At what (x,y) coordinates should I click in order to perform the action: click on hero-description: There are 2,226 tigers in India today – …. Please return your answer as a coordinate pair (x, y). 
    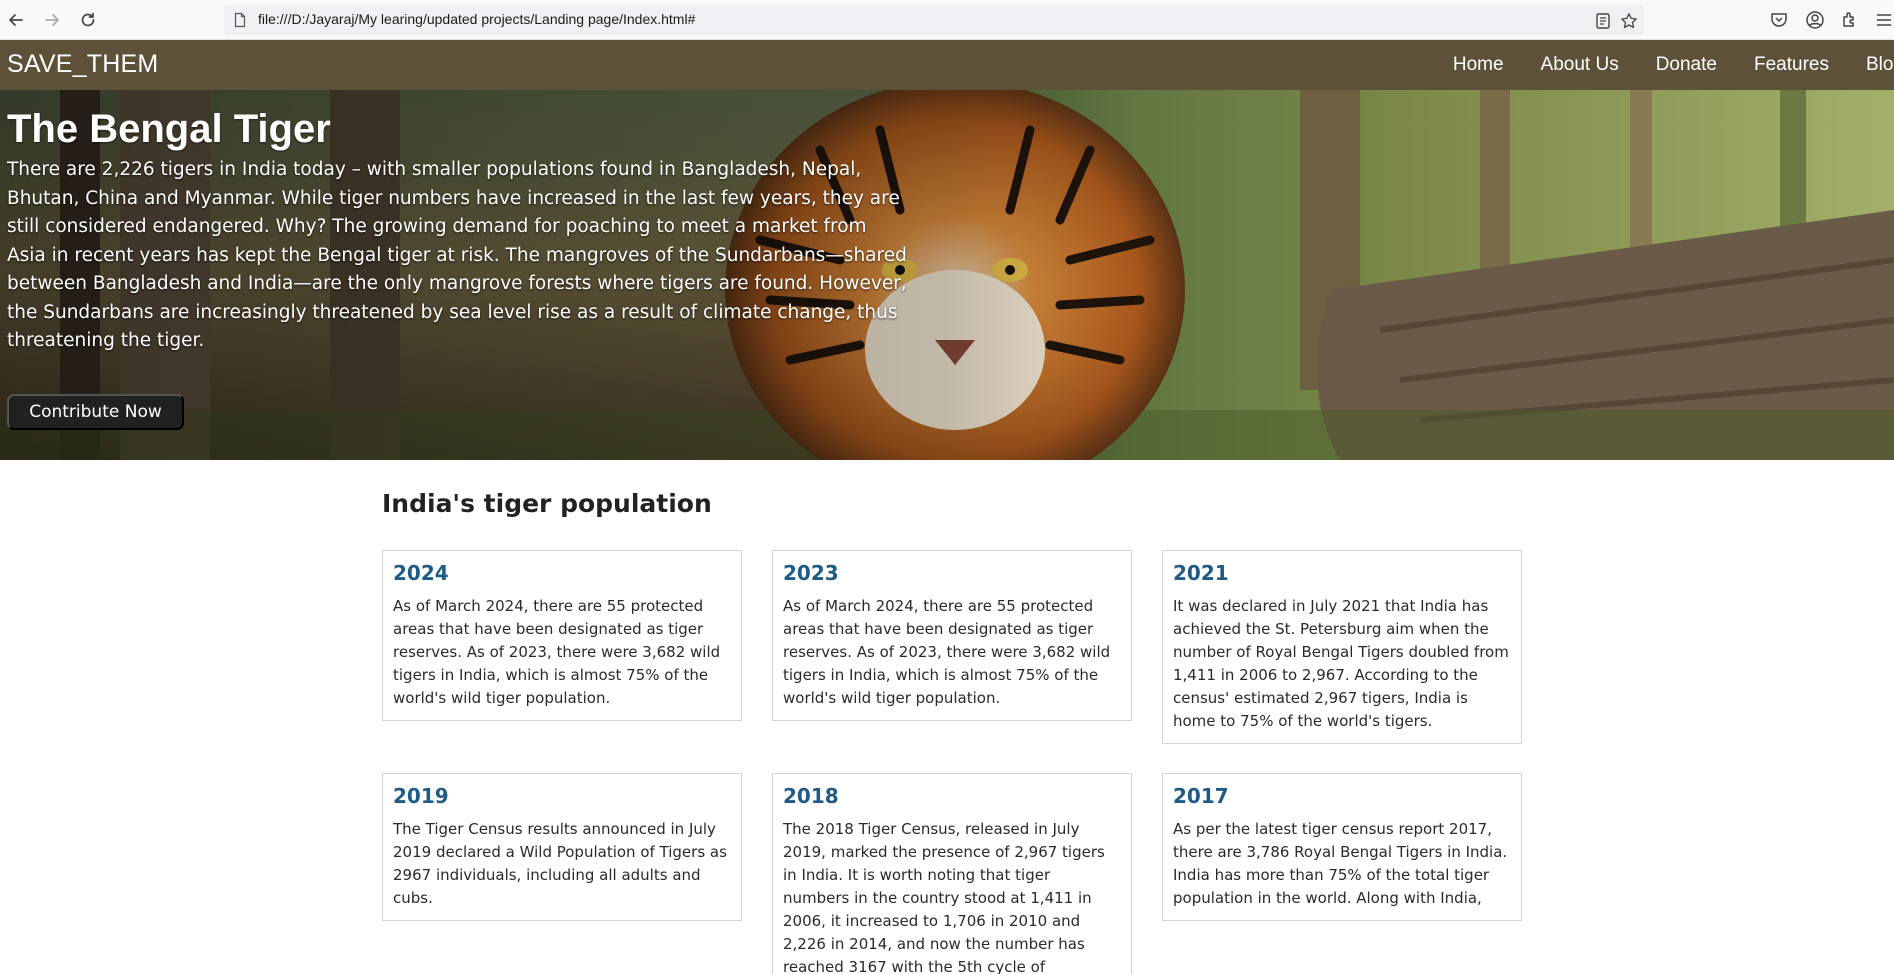
    Looking at the image, I should click on (457, 255).